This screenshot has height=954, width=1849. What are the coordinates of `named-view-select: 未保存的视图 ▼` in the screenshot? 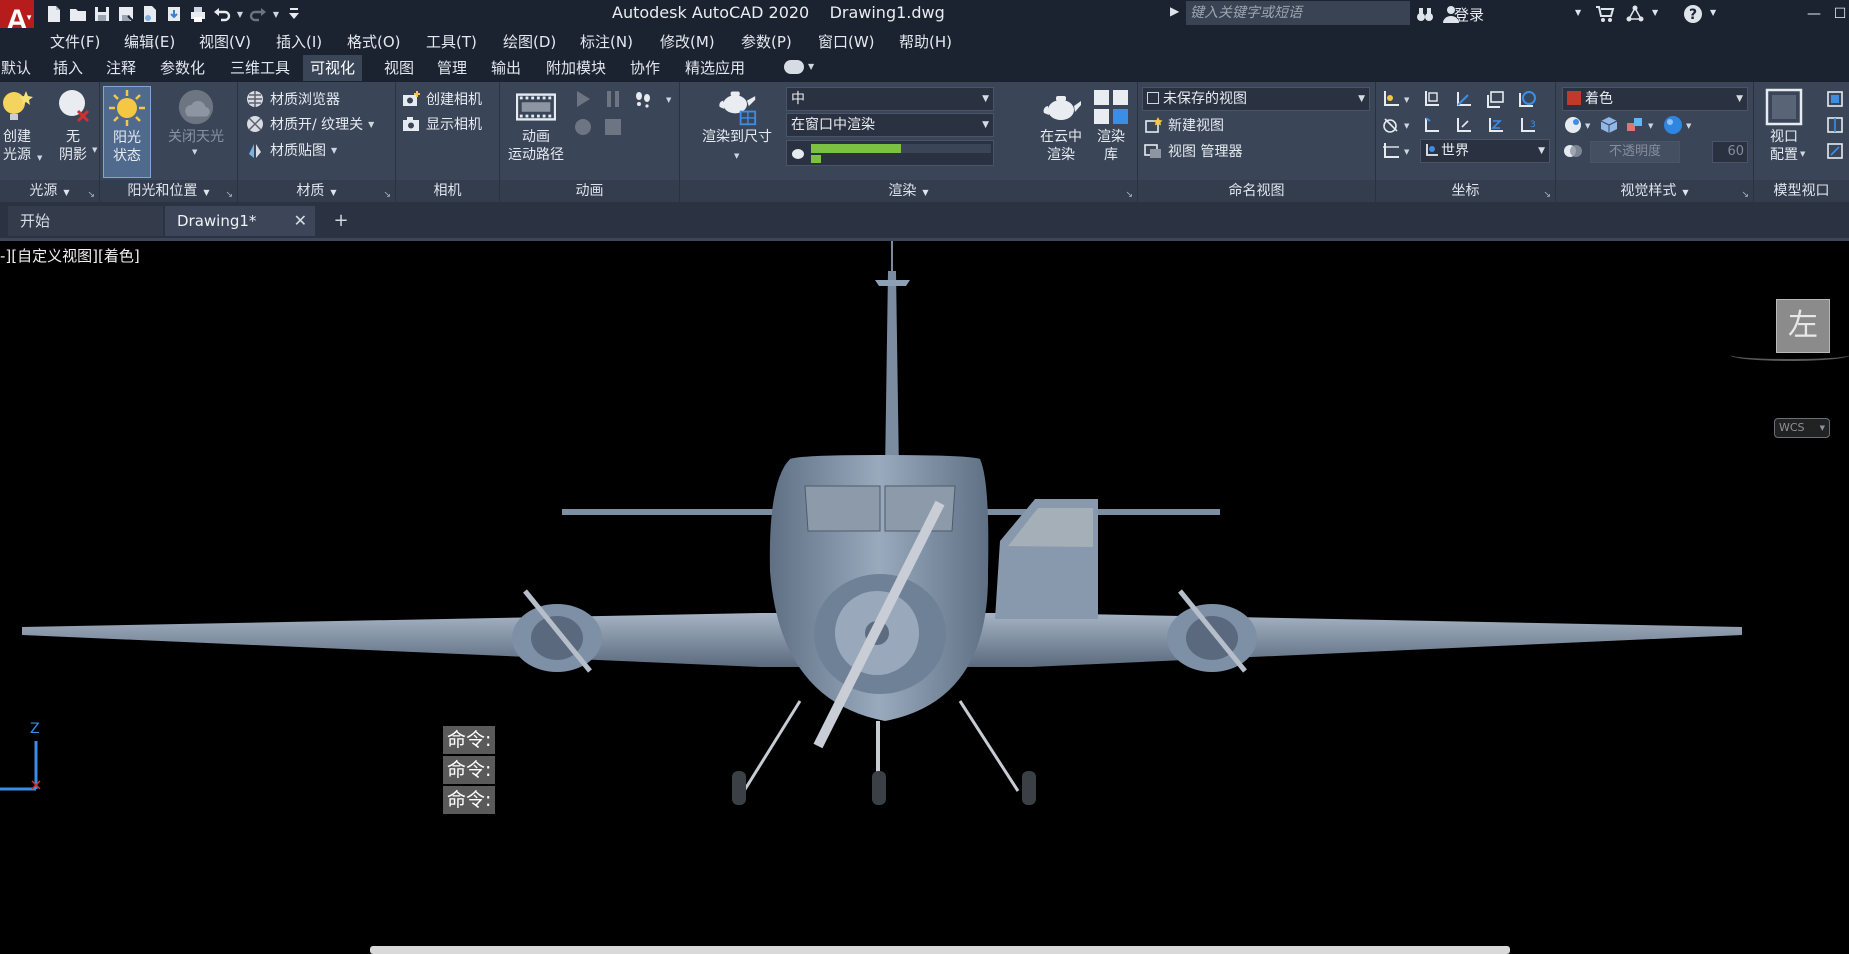 It's located at (1256, 99).